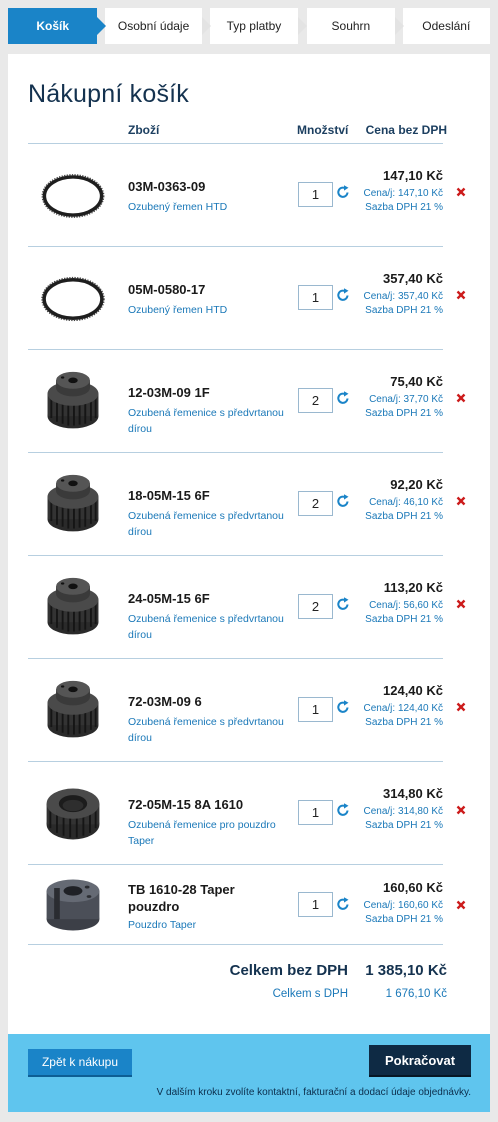 This screenshot has width=498, height=1122. I want to click on step-submit: Odeslání, so click(446, 26).